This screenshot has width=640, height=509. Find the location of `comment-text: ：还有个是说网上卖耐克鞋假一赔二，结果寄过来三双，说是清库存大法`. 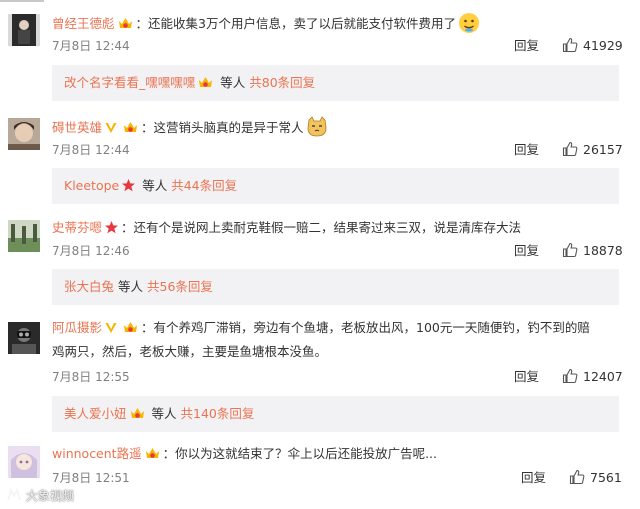

comment-text: ：还有个是说网上卖耐克鞋假一赔二，结果寄过来三双，说是清库存大法 is located at coordinates (321, 227).